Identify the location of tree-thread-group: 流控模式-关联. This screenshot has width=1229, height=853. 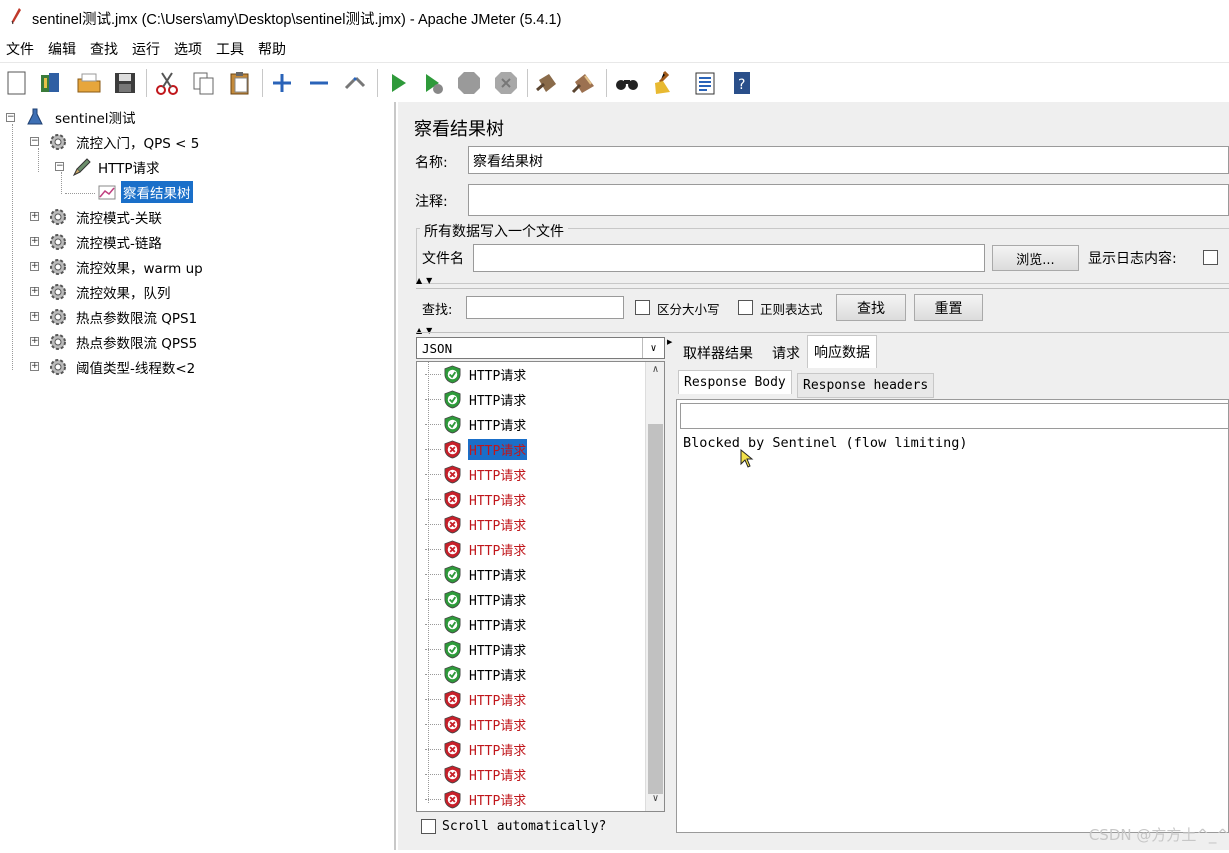
(106, 217).